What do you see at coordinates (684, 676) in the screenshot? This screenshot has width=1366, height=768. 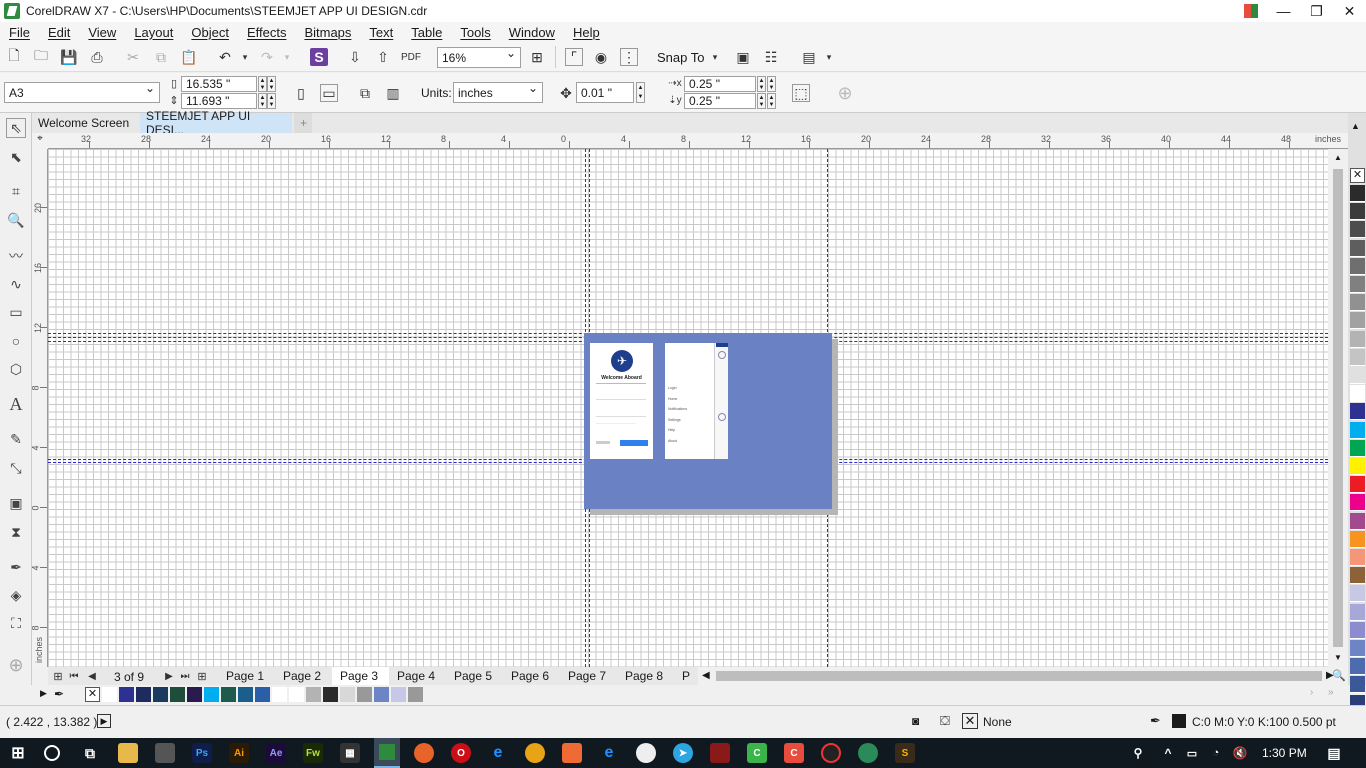 I see `page-tab-9: P` at bounding box center [684, 676].